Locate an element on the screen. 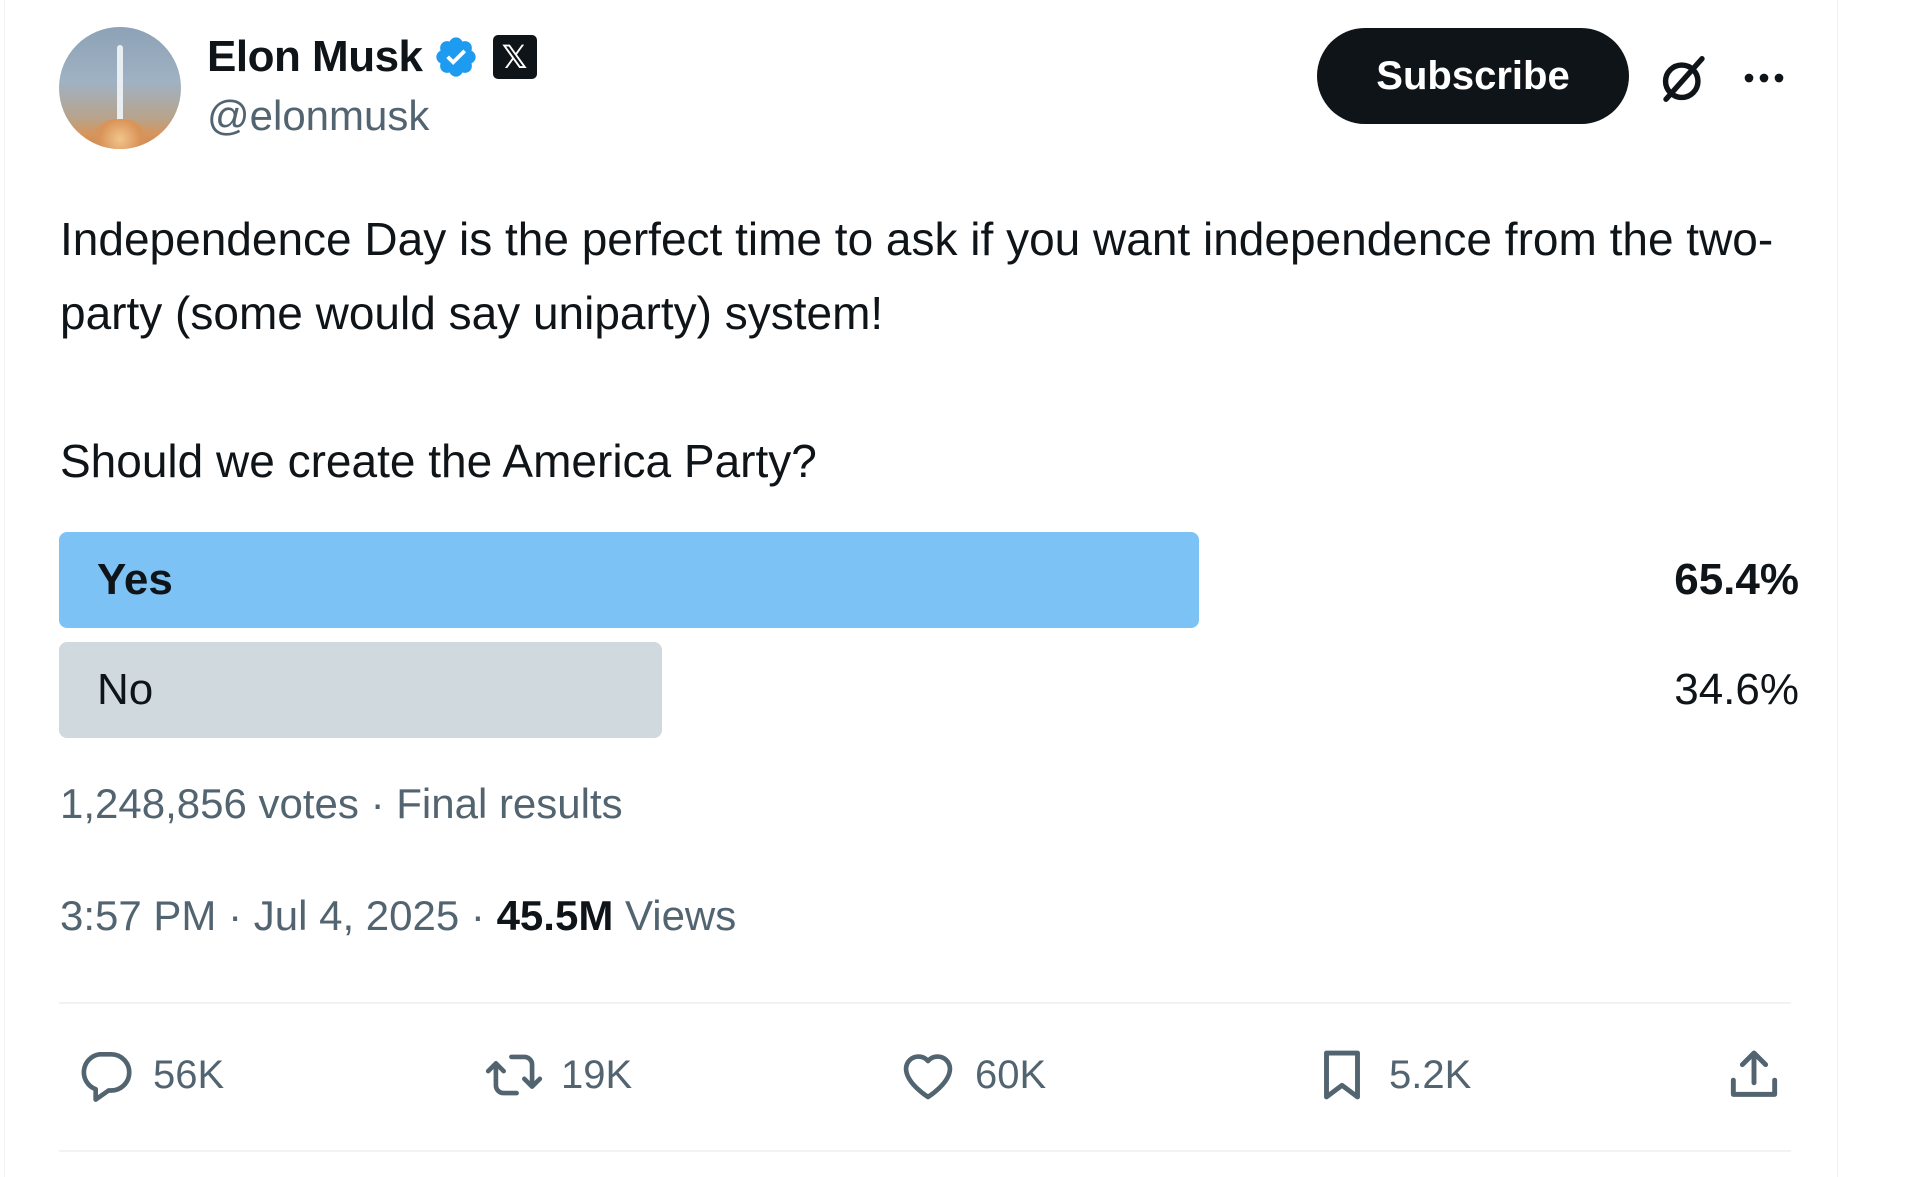  poll-option-yes: Yes 65.4% is located at coordinates (929, 580).